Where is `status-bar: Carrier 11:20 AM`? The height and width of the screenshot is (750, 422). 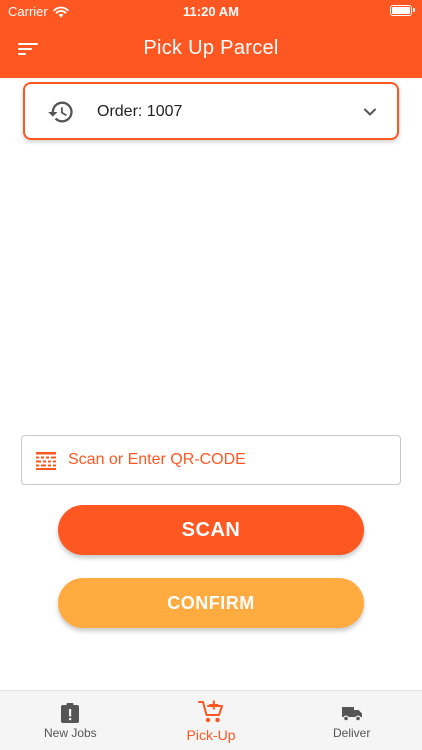 status-bar: Carrier 11:20 AM is located at coordinates (211, 12).